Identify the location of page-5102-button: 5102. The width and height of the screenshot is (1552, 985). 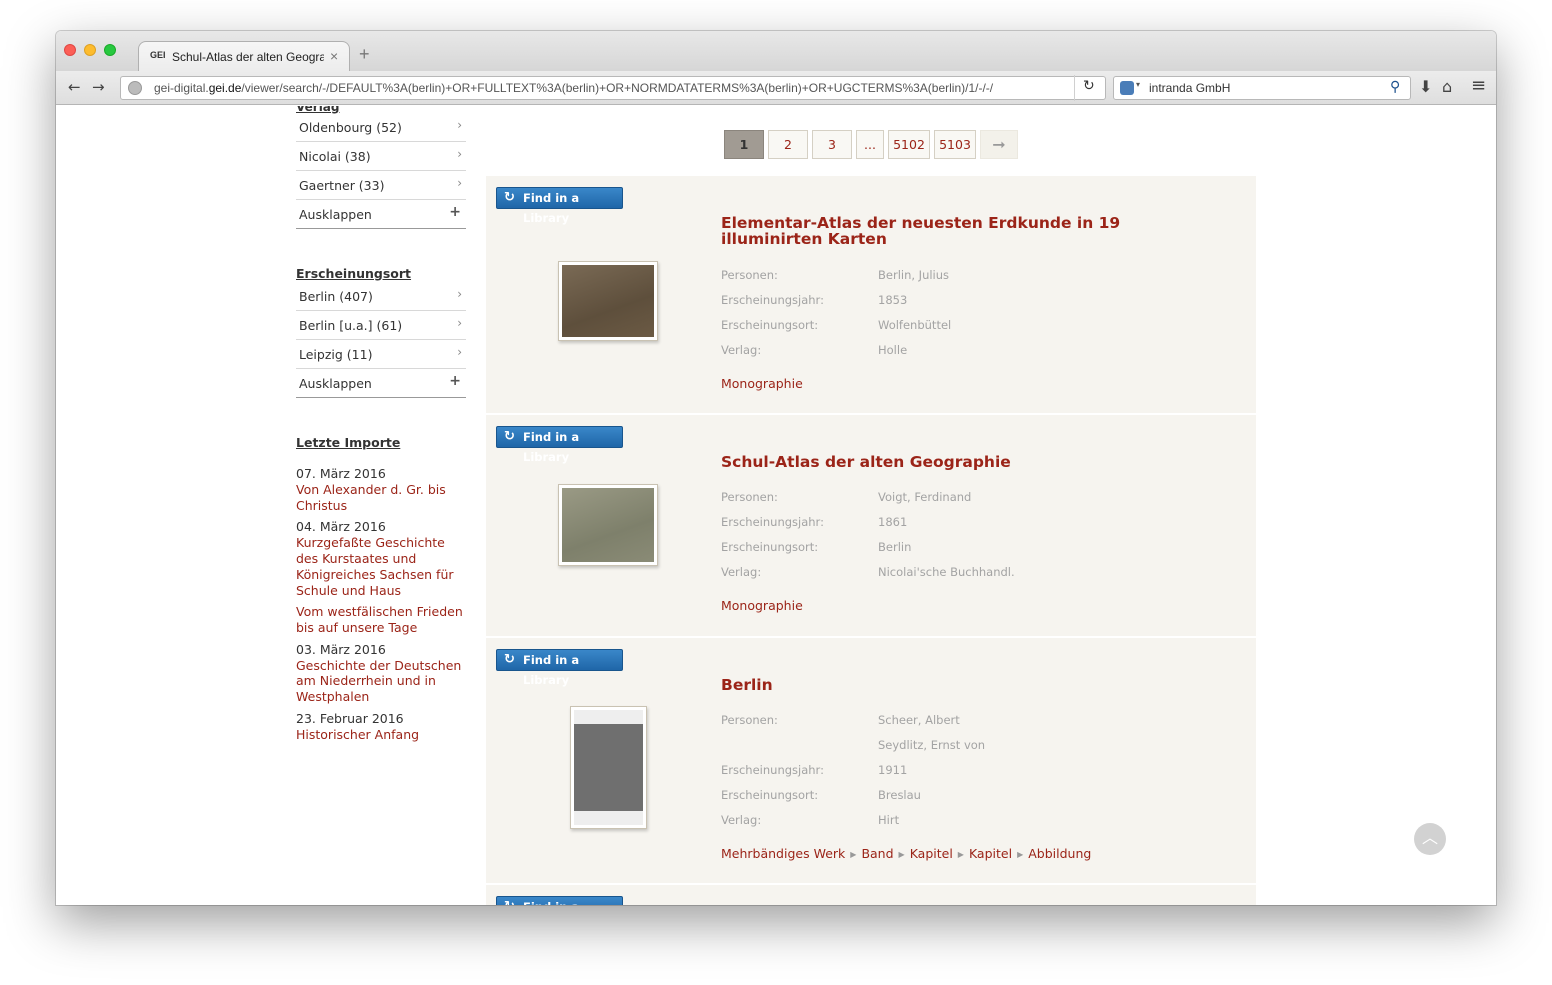
(909, 144).